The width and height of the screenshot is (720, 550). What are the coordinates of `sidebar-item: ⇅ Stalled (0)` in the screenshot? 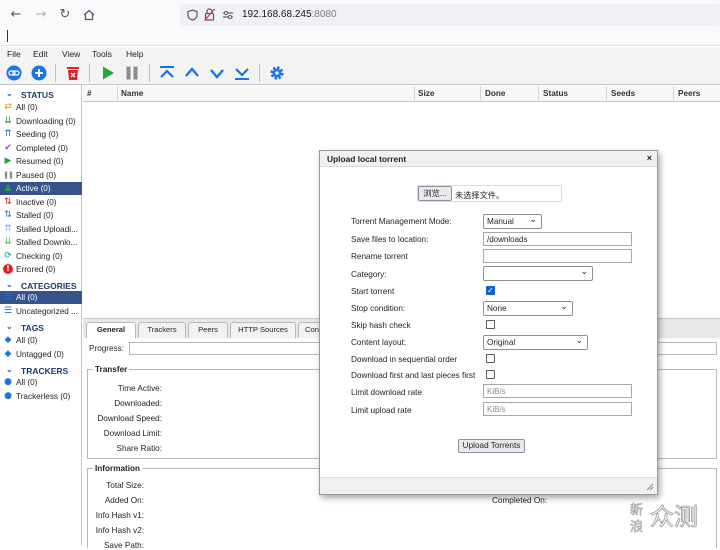 It's located at (41, 215).